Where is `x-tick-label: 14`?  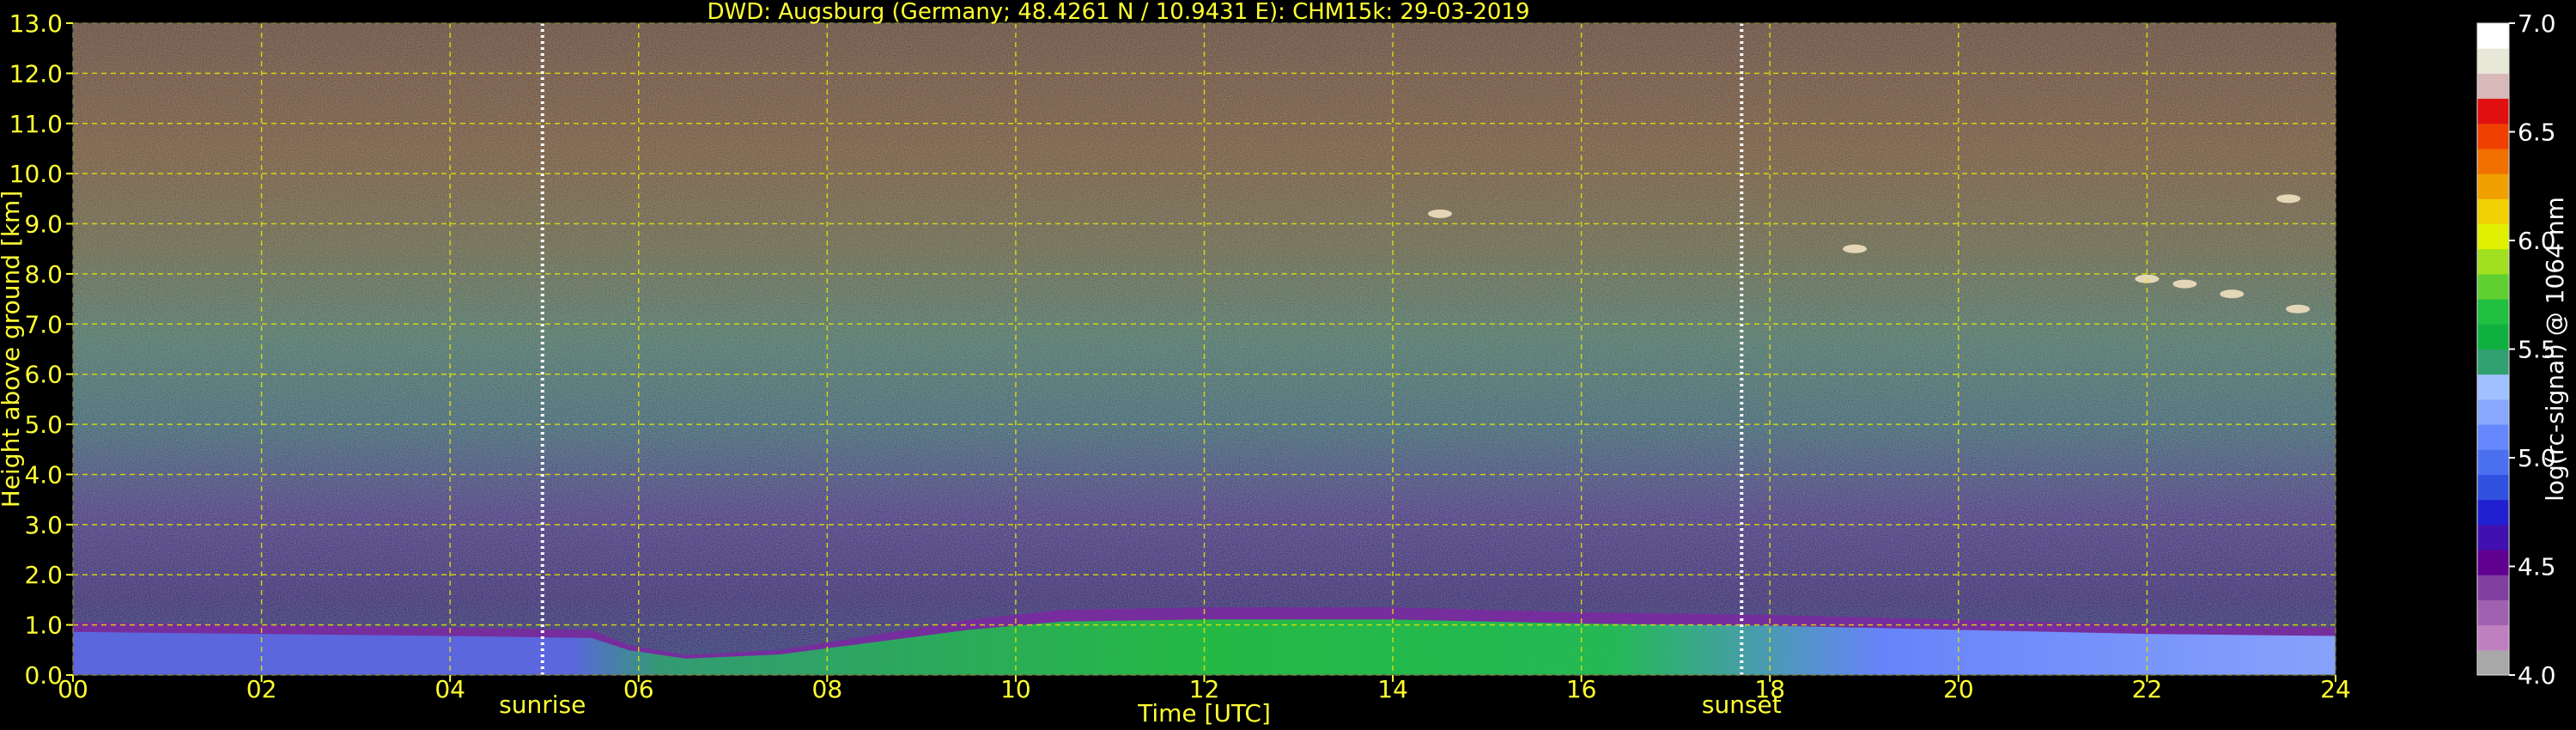 x-tick-label: 14 is located at coordinates (1393, 689).